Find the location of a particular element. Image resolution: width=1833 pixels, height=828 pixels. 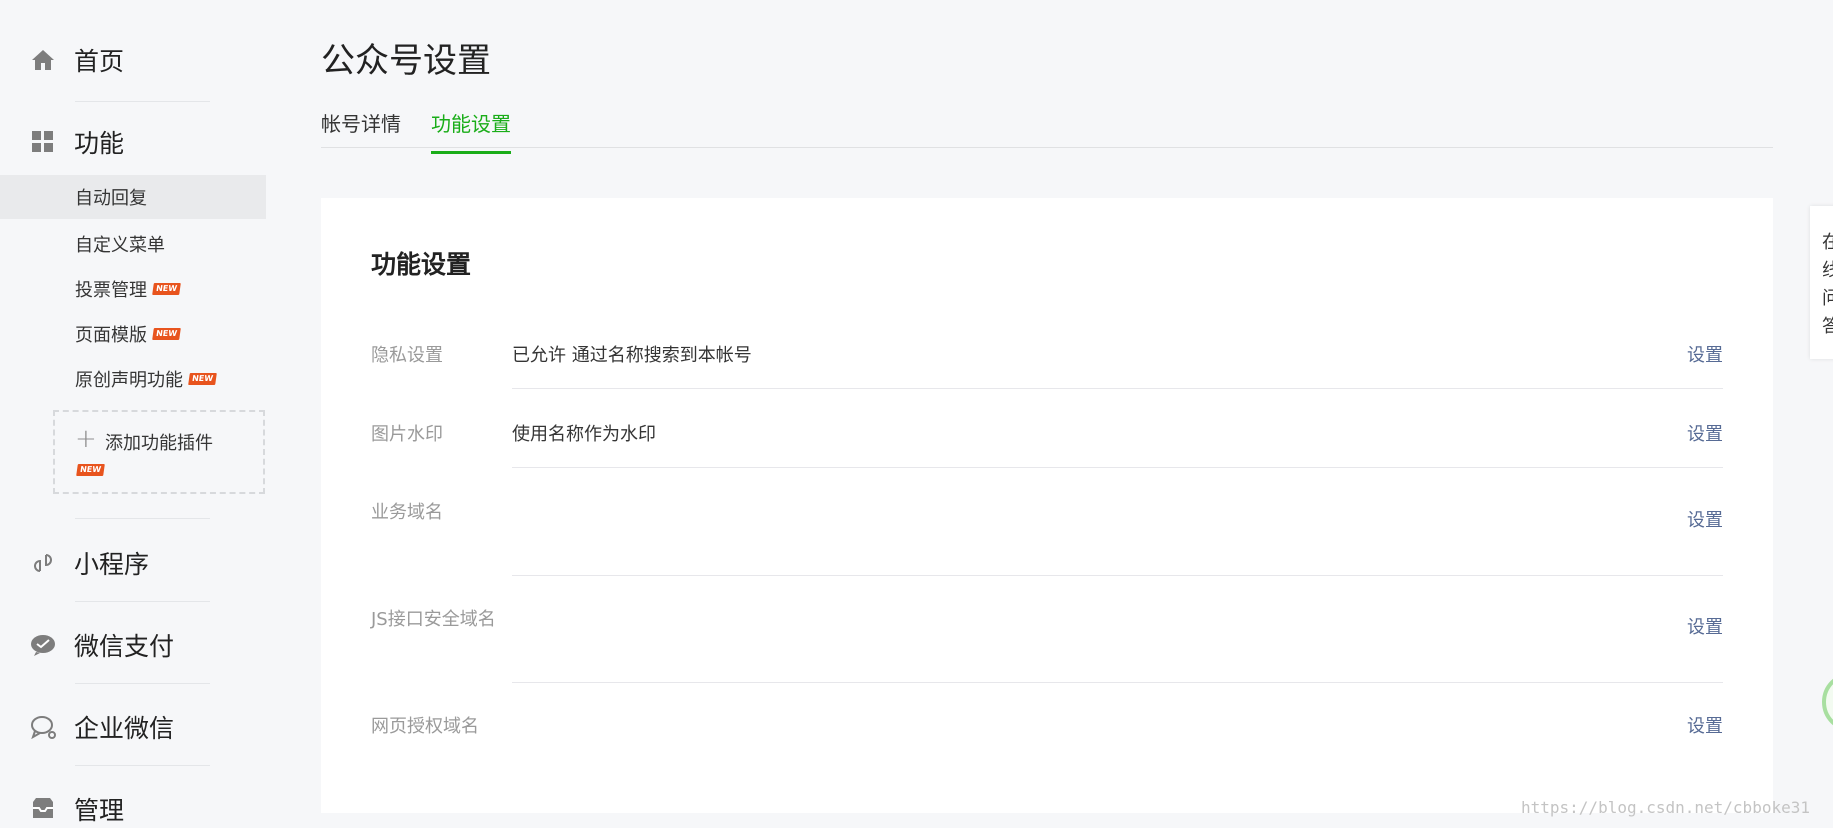

page-title: 公众号设置 is located at coordinates (406, 61).